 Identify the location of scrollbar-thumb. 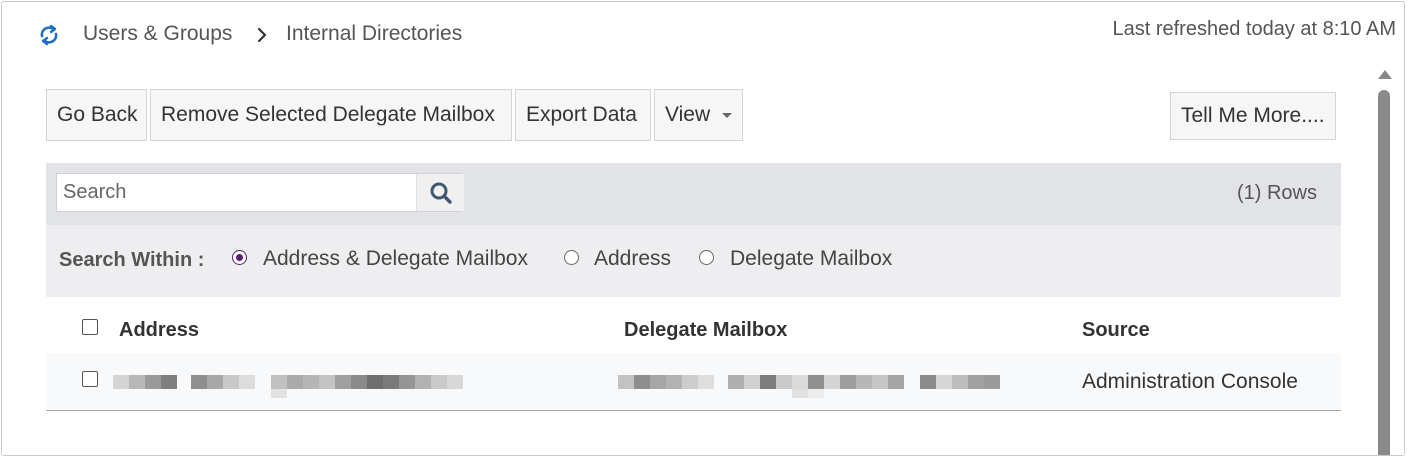
(1384, 272).